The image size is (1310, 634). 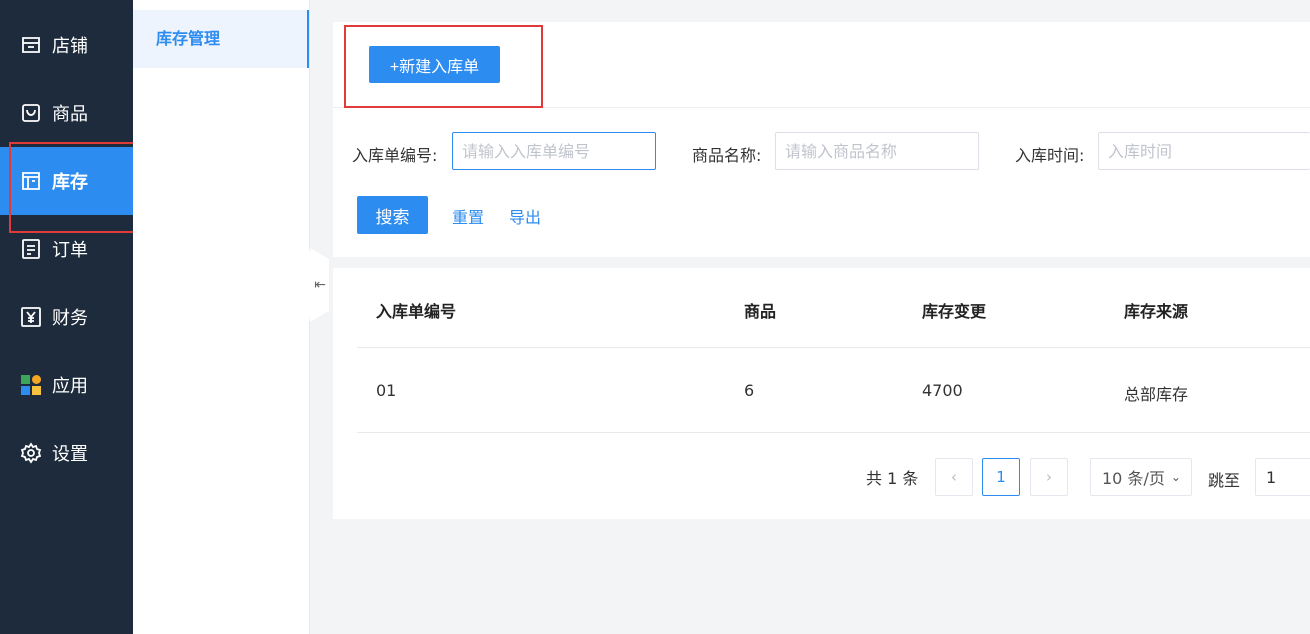 What do you see at coordinates (877, 151) in the screenshot?
I see `product-name-input` at bounding box center [877, 151].